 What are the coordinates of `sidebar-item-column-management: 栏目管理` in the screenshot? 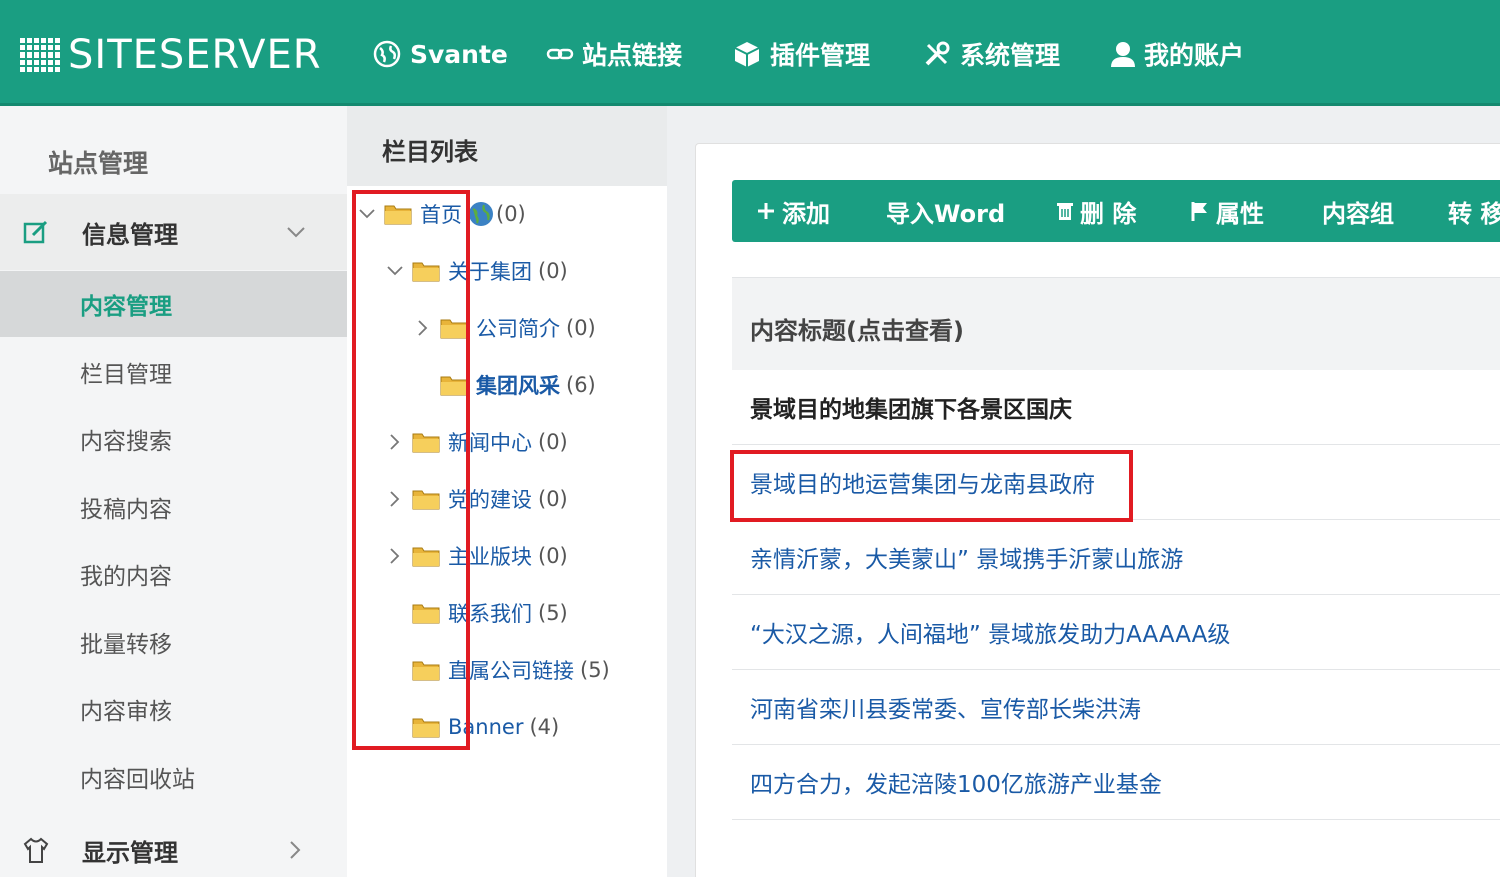 It's located at (173, 372).